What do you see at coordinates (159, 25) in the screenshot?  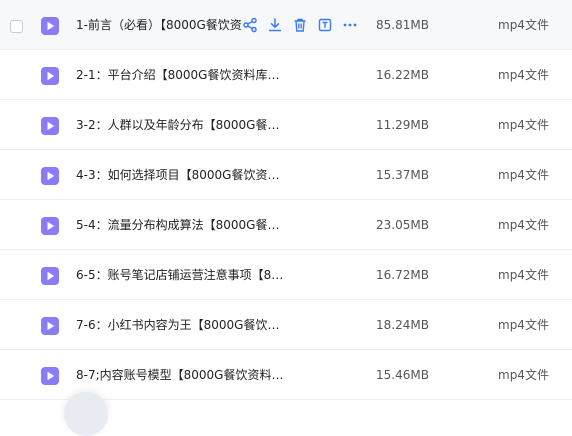 I see `file-name: 1-前言（必看）【8000G餐饮资料库获取` at bounding box center [159, 25].